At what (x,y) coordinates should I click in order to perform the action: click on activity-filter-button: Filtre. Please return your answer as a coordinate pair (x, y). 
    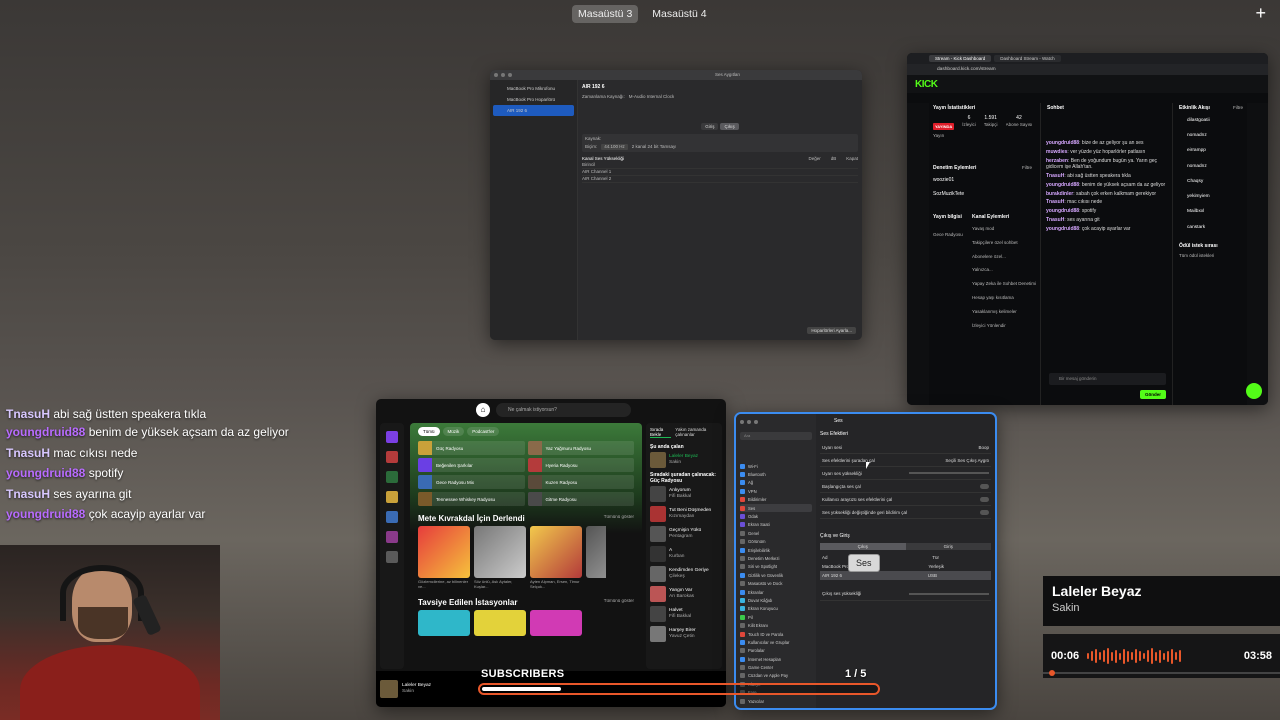
    Looking at the image, I should click on (1238, 108).